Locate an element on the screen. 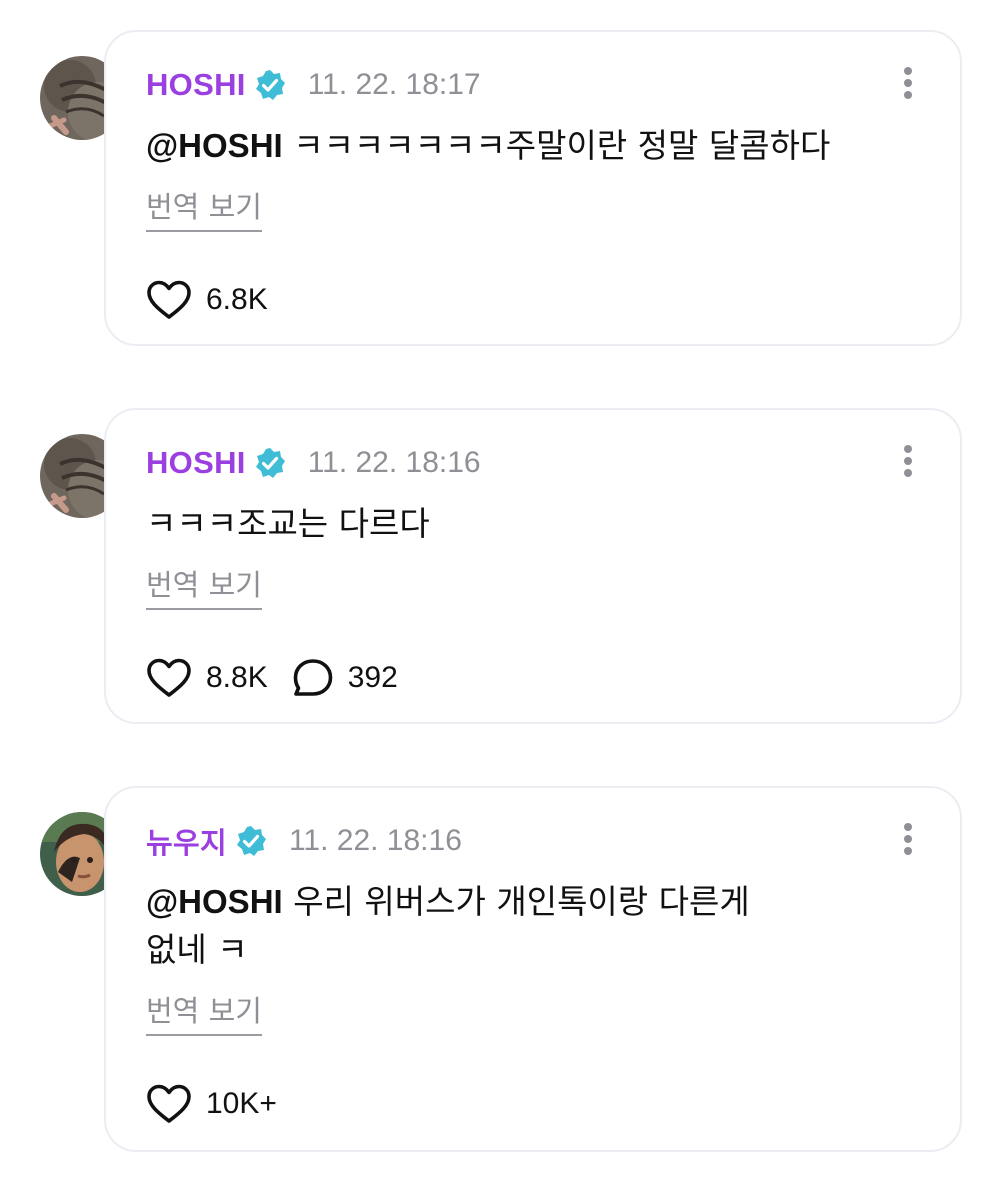 The width and height of the screenshot is (1007, 1200). like-button: 10K+ is located at coordinates (211, 1104).